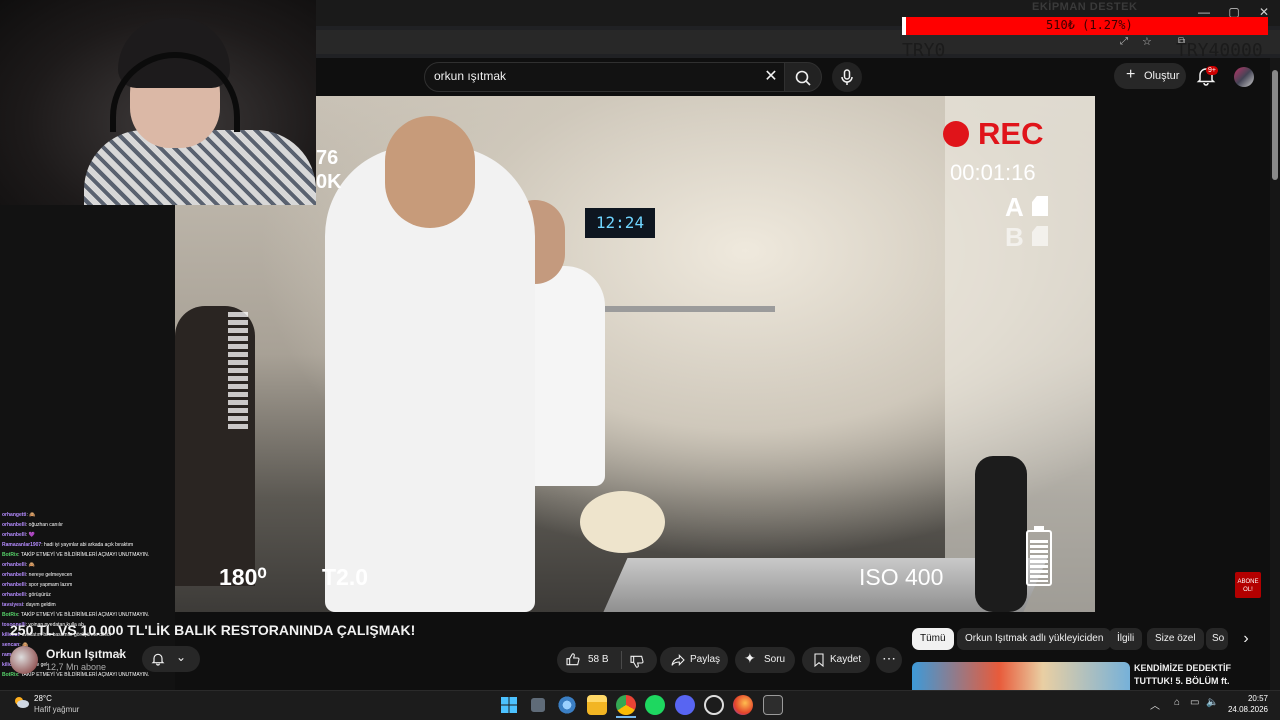  Describe the element at coordinates (88, 585) in the screenshot. I see `chat-message: orhanbelli: spor yapmam lazım` at that location.